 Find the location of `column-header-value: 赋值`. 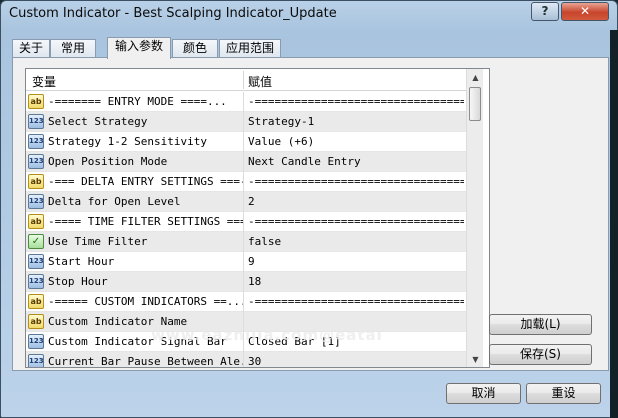

column-header-value: 赋值 is located at coordinates (260, 81).